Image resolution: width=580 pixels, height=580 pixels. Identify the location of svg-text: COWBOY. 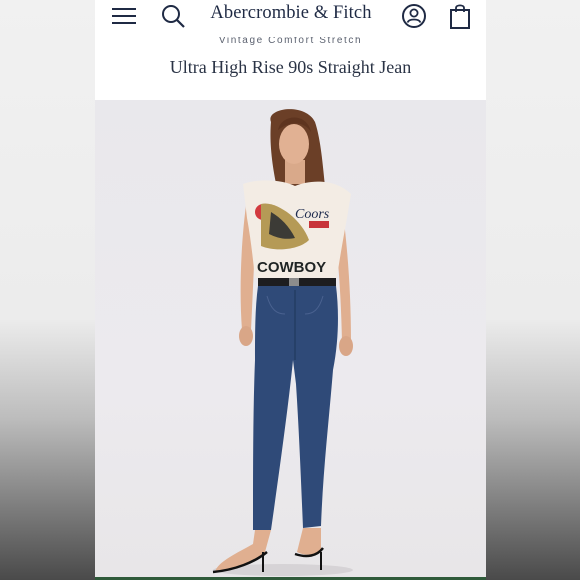
(291, 267).